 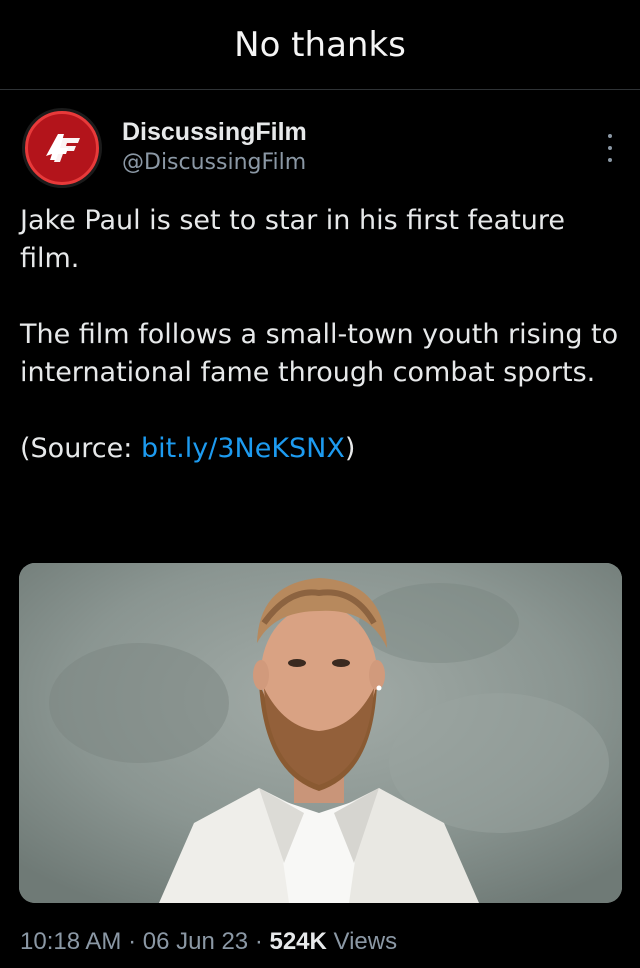 What do you see at coordinates (321, 150) in the screenshot?
I see `tweet-header: DiscussingFilm @DiscussingFilm` at bounding box center [321, 150].